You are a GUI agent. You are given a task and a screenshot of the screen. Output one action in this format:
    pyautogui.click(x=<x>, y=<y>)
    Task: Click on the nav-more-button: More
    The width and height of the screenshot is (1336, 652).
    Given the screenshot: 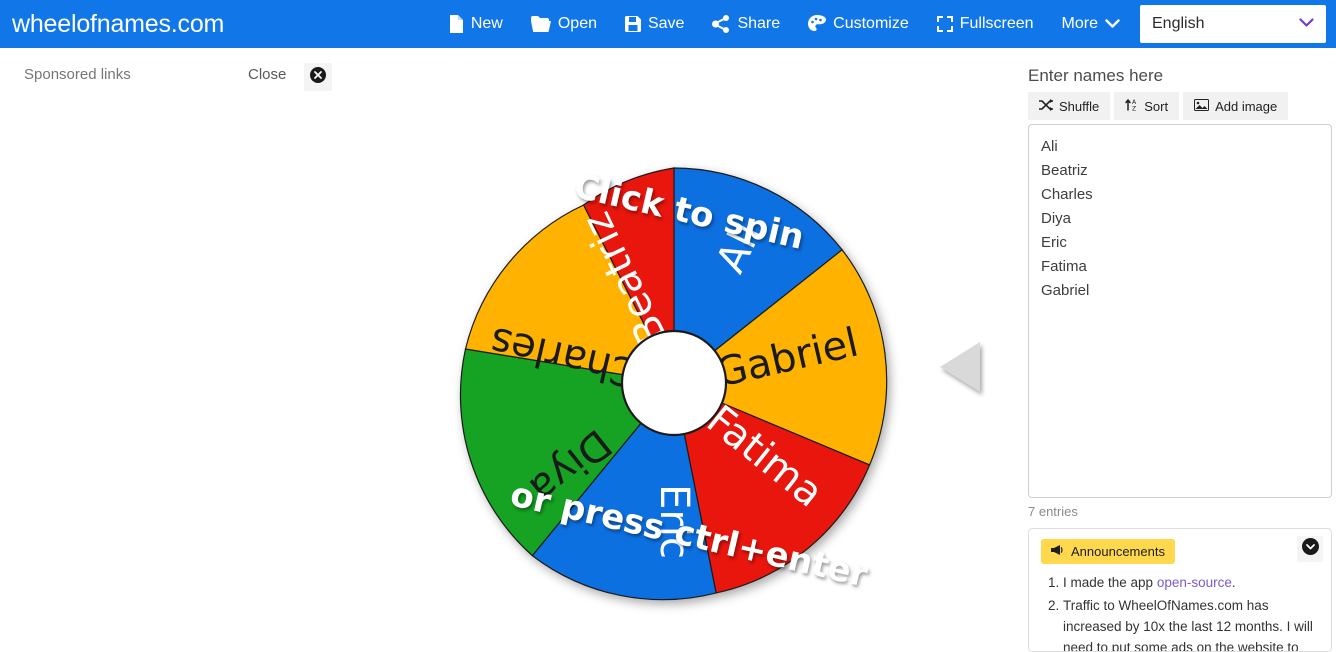 What is the action you would take?
    pyautogui.click(x=1091, y=24)
    